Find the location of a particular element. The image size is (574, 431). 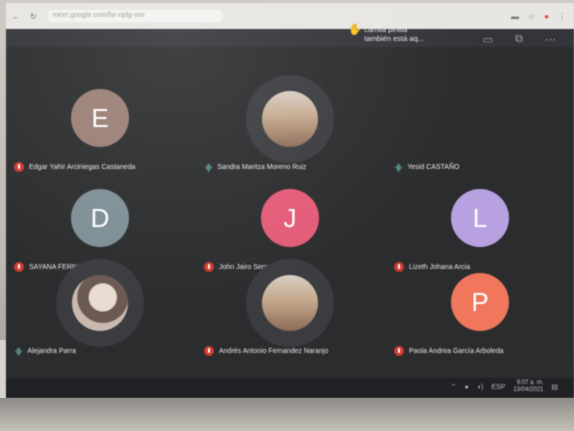

chevron-up-icon: ⌃ is located at coordinates (454, 387).